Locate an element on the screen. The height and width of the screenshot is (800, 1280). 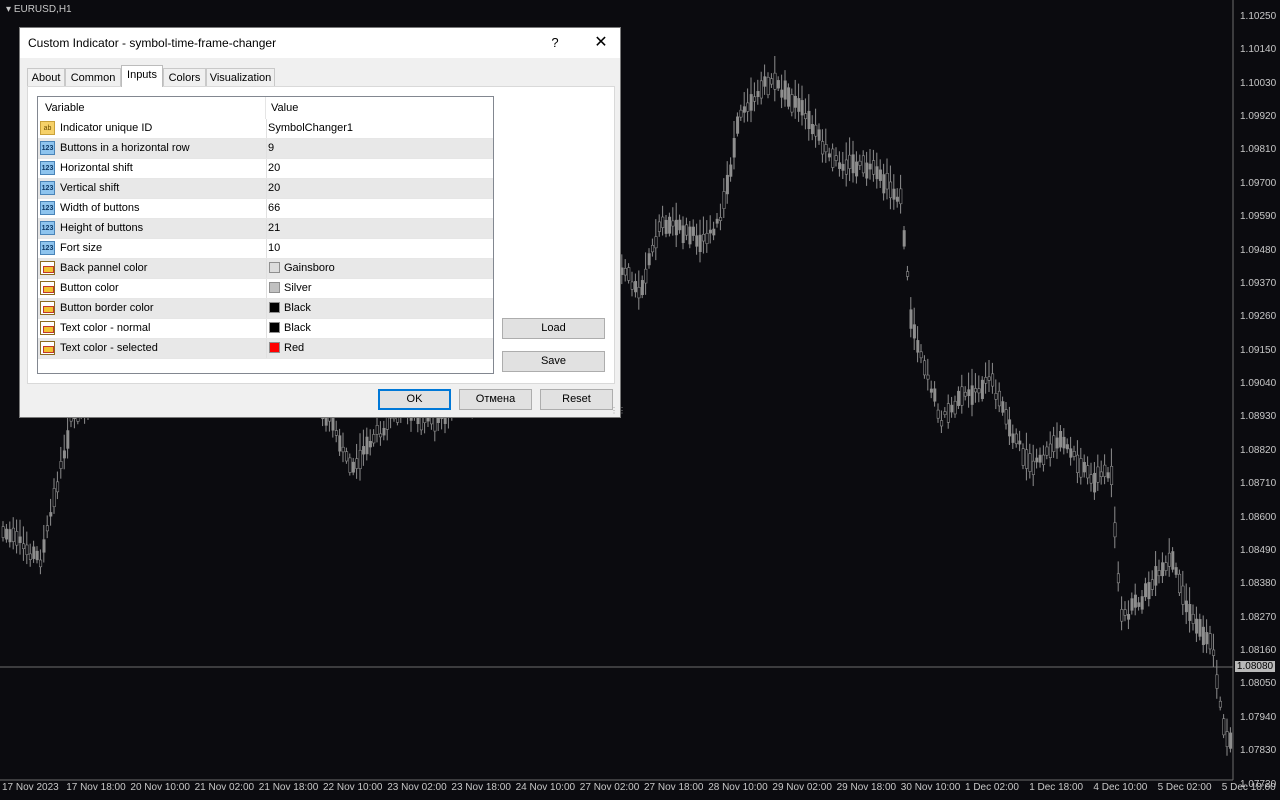
help-button: ? is located at coordinates (555, 43).